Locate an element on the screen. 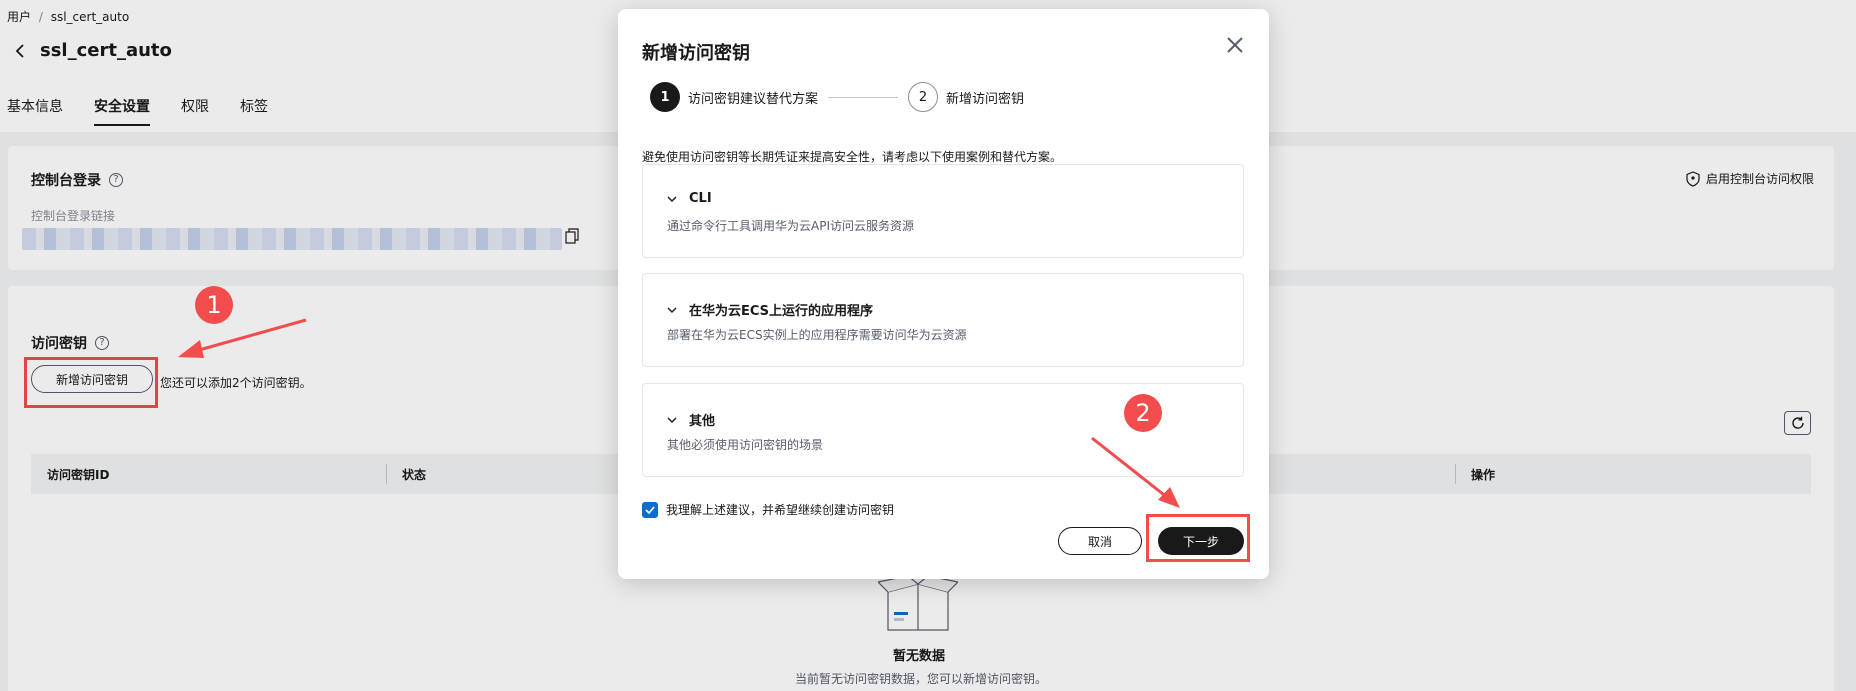  agree-row: 我理解上述建议，并希望继续创建访问密钥 is located at coordinates (768, 509).